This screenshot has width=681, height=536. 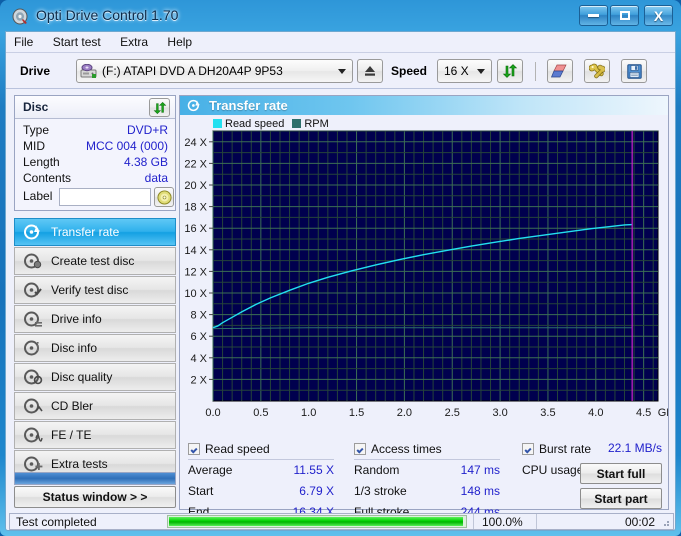 What do you see at coordinates (33, 290) in the screenshot?
I see `disc-verify-icon` at bounding box center [33, 290].